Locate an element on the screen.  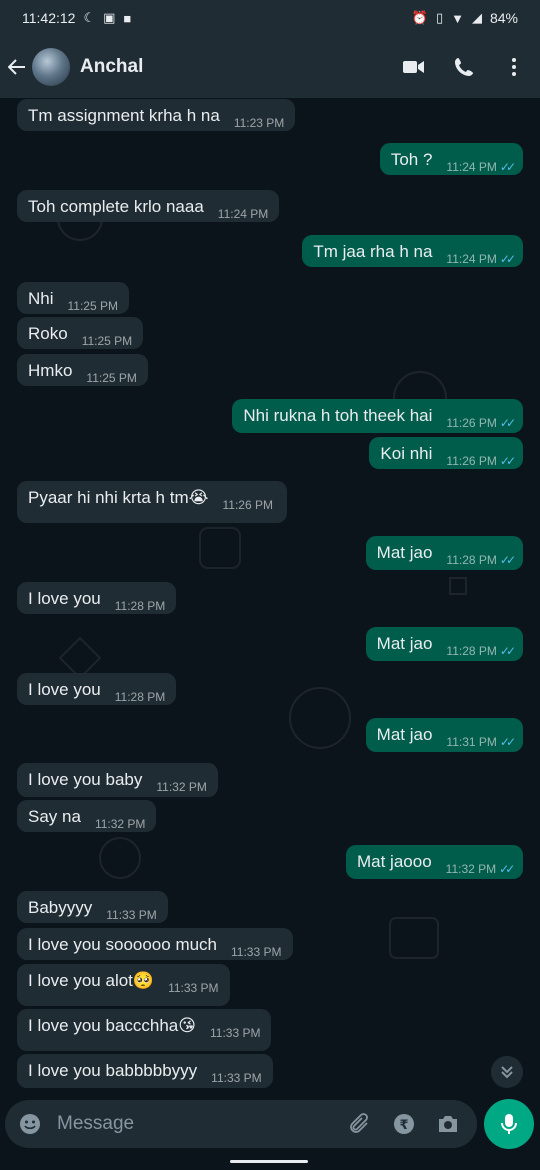
message-text: Nhi rukna h toh theek hai is located at coordinates (338, 415).